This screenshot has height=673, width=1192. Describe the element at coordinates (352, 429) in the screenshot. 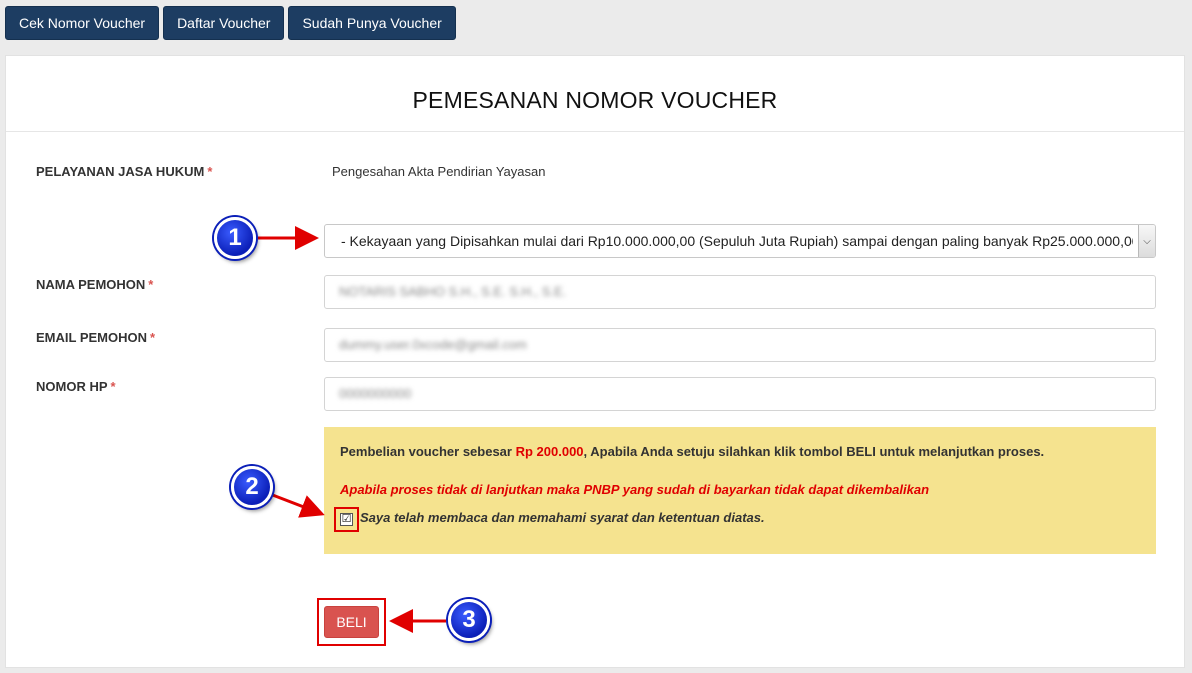

I see `annotation-arrows` at that location.